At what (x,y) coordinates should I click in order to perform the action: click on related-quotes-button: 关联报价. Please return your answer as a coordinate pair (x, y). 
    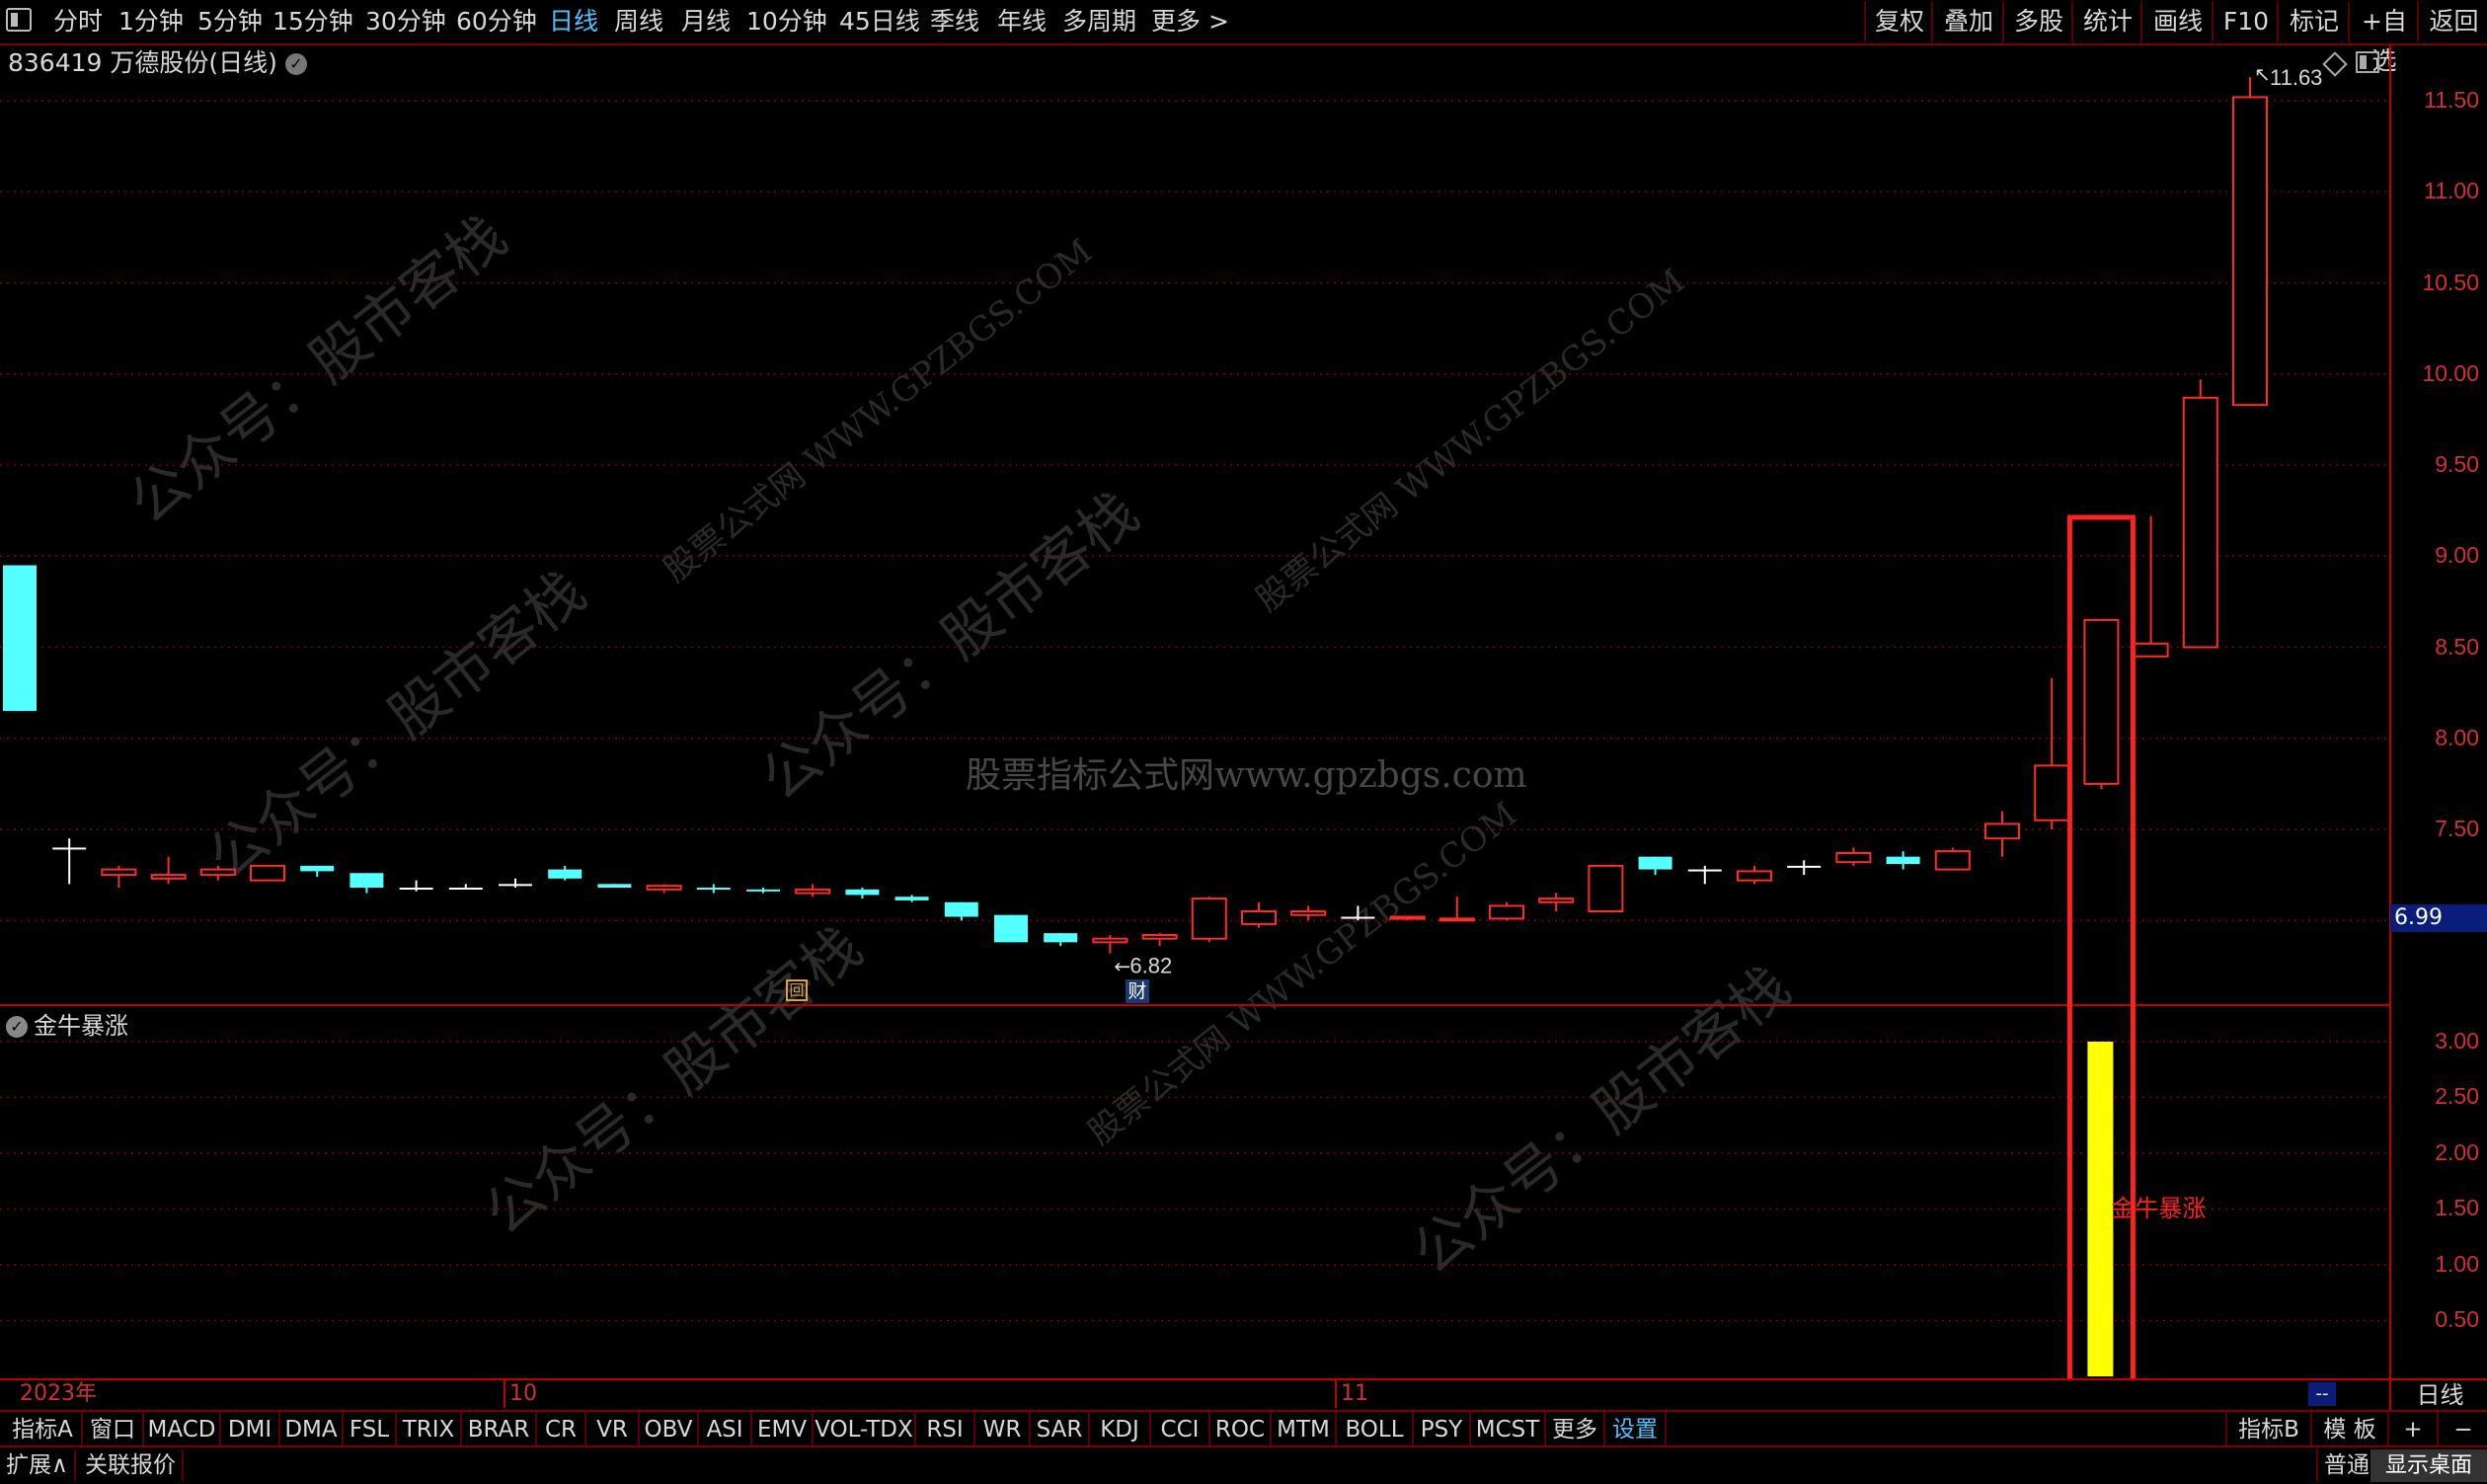
    Looking at the image, I should click on (132, 1465).